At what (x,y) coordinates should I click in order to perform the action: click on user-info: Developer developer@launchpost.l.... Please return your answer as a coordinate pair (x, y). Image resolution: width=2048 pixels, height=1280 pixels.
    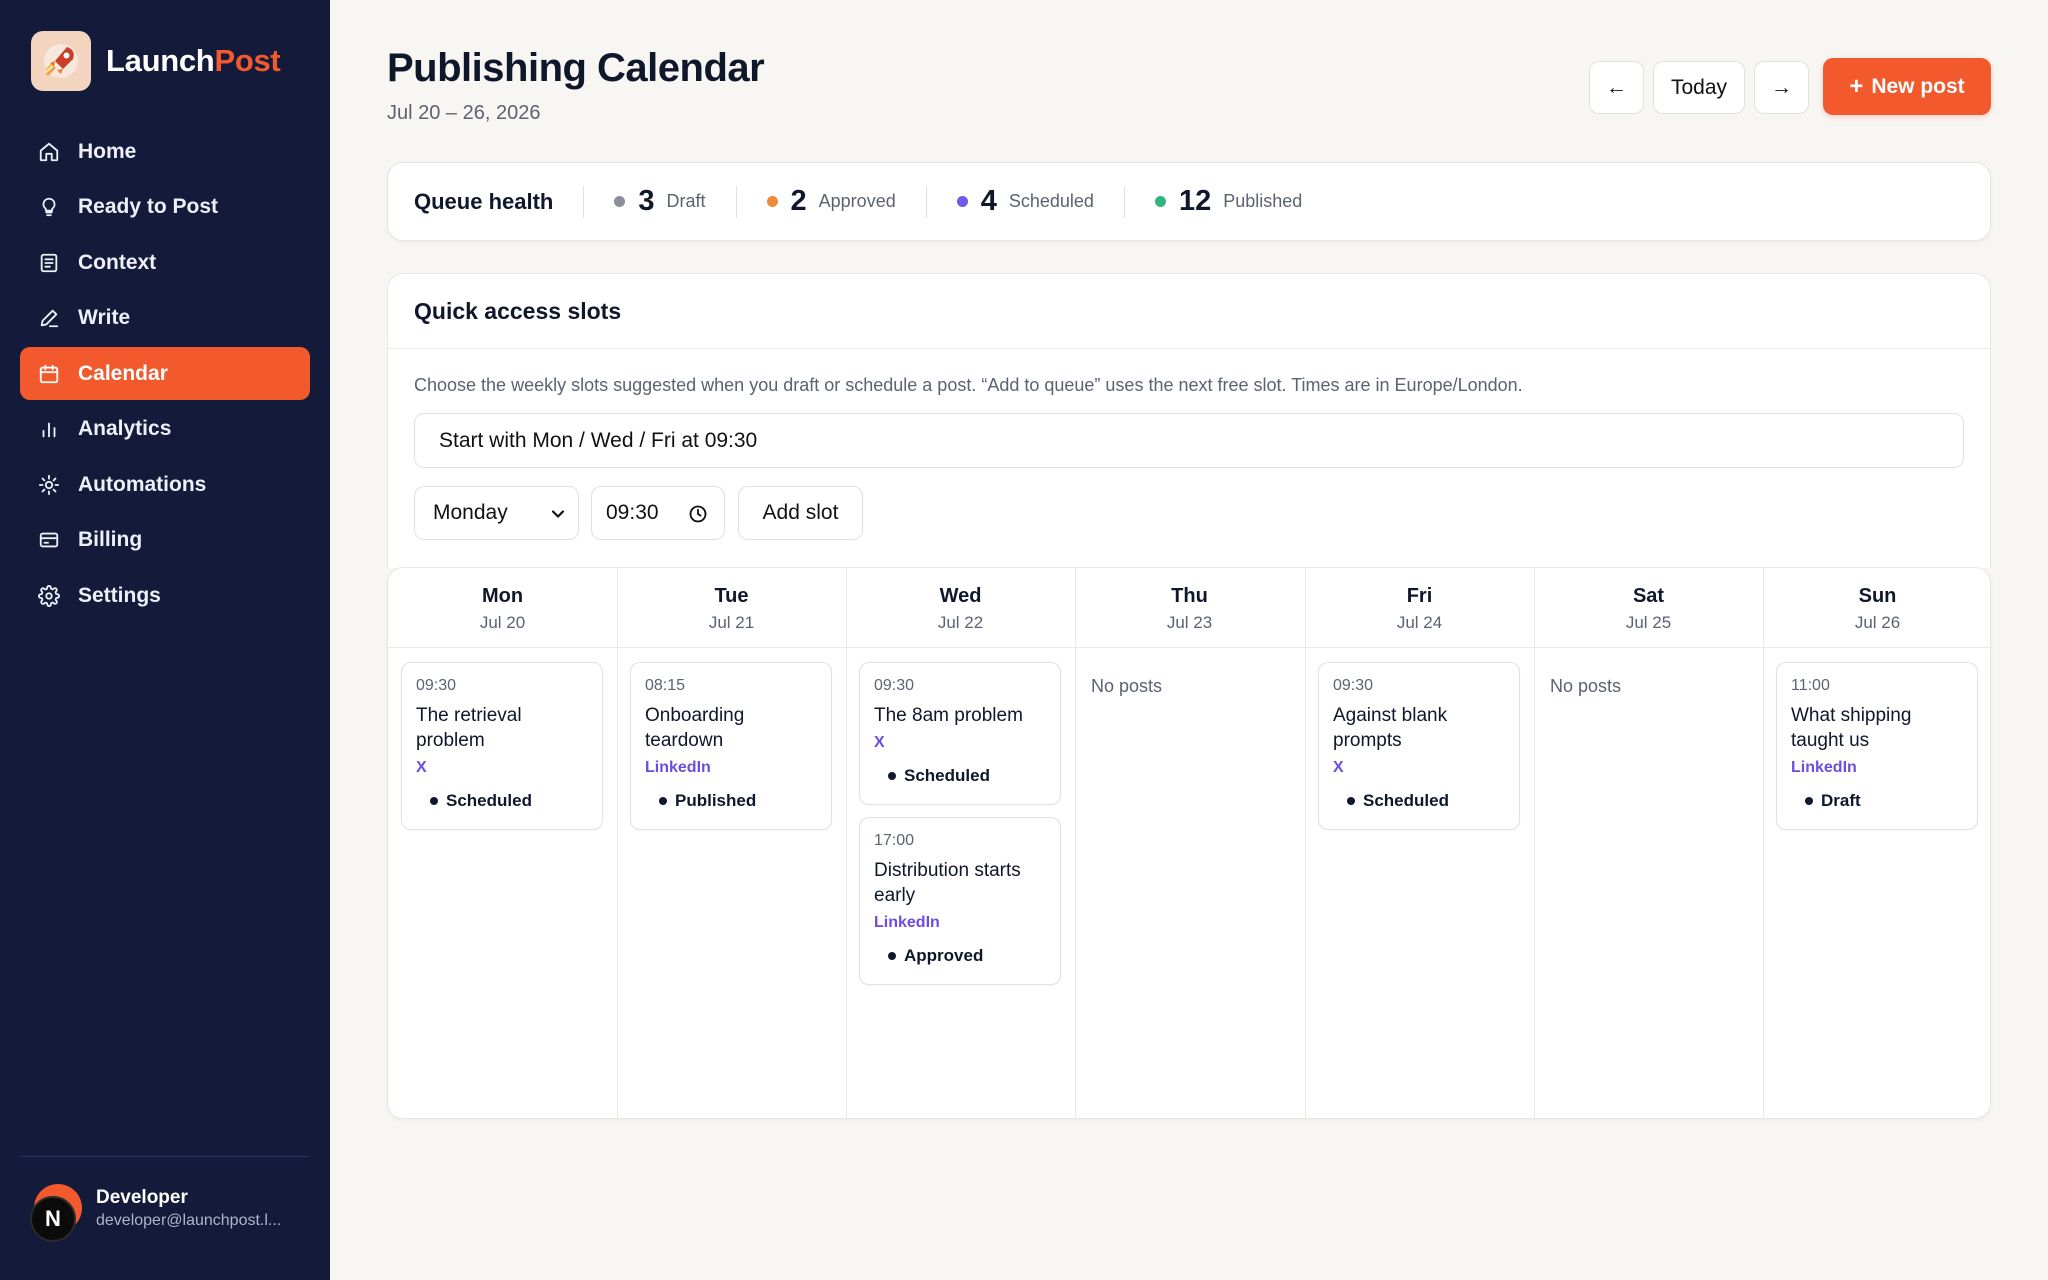
    Looking at the image, I should click on (188, 1208).